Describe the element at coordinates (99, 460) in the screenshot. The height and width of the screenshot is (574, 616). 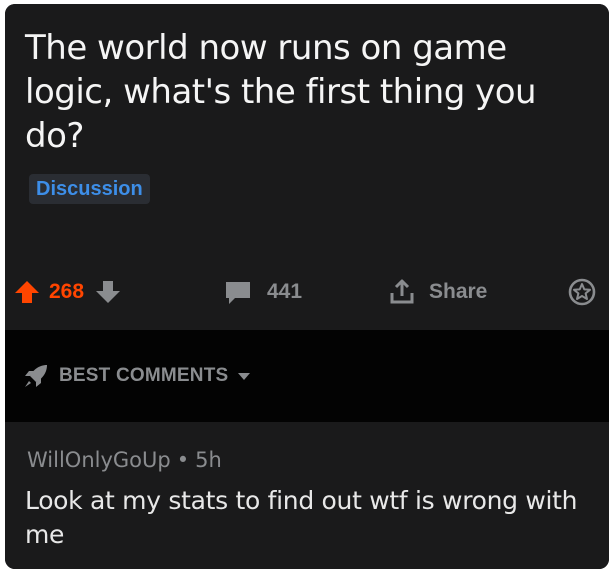
I see `comment-author: WillOnlyGoUp` at that location.